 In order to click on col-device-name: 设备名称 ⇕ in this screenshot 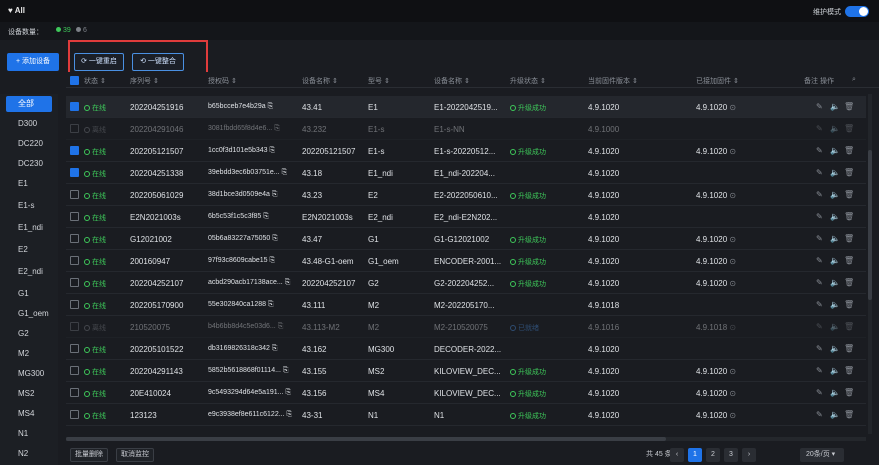, I will do `click(320, 81)`.